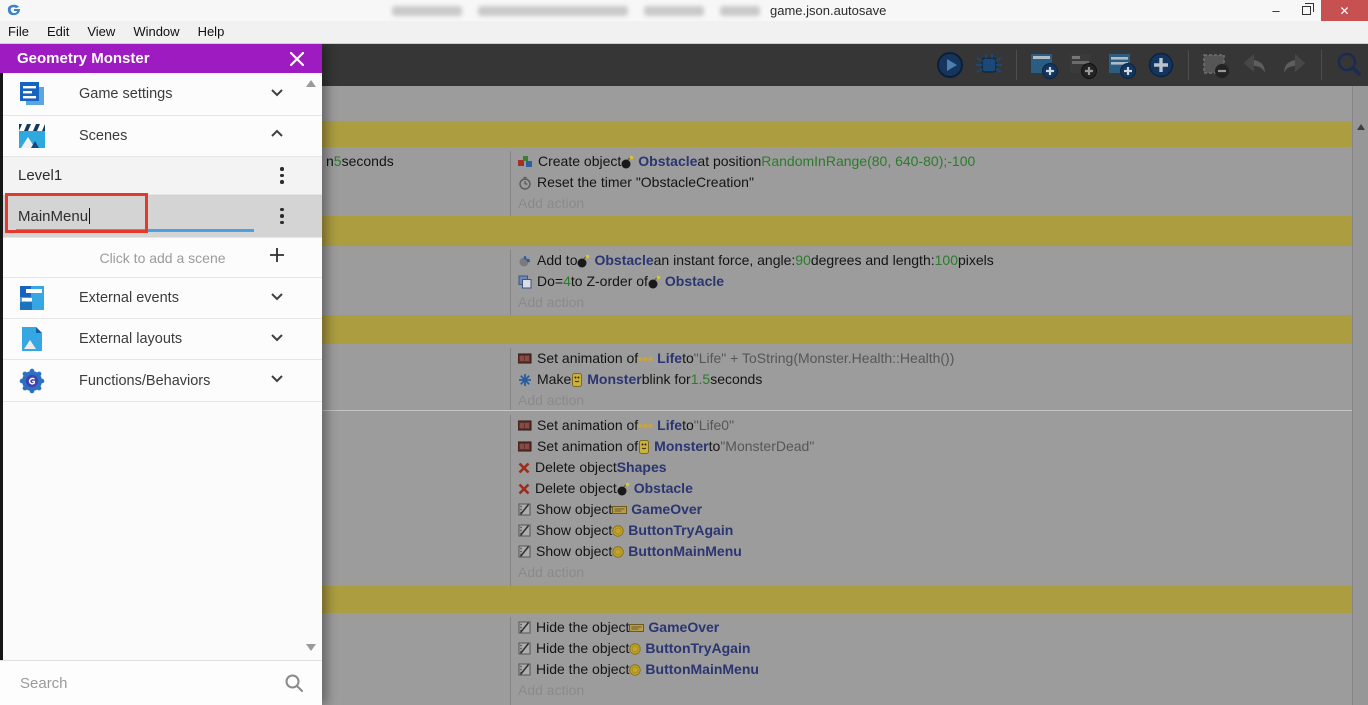 The width and height of the screenshot is (1368, 705). I want to click on hearts-icon, so click(645, 359).